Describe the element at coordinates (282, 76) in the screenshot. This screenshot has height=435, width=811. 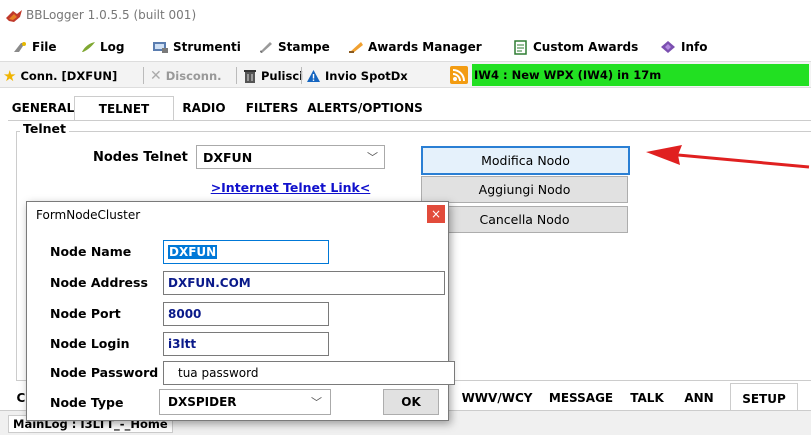
I see `clear-button-label: Pulisci` at that location.